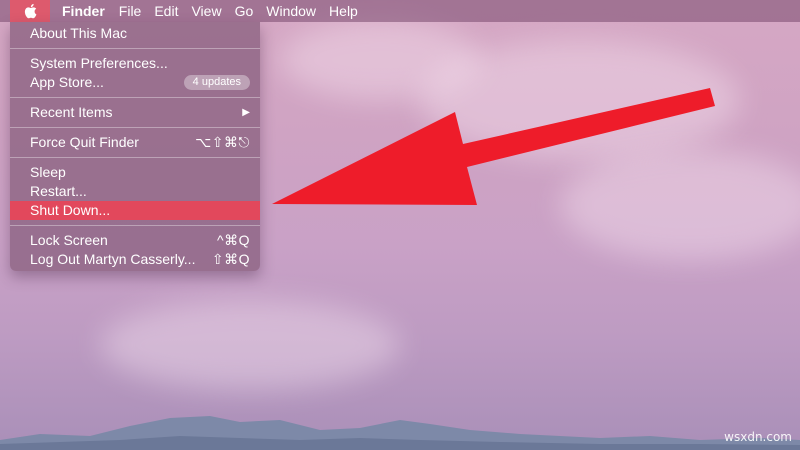 This screenshot has width=800, height=450. Describe the element at coordinates (84, 11) in the screenshot. I see `menubar-finder: Finder` at that location.